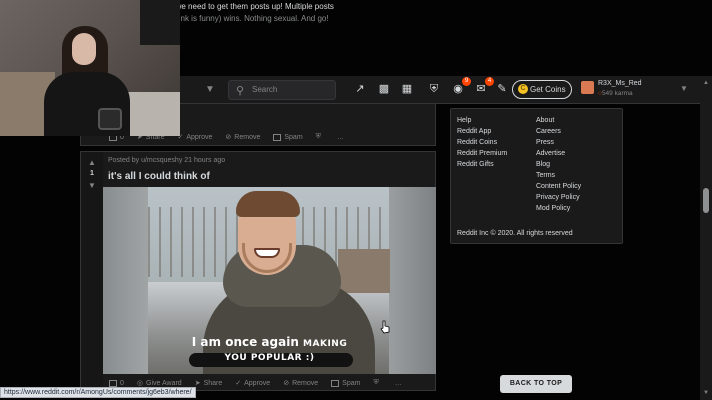 The image size is (712, 400). What do you see at coordinates (706, 83) in the screenshot?
I see `scroll-up-icon: ▲` at bounding box center [706, 83].